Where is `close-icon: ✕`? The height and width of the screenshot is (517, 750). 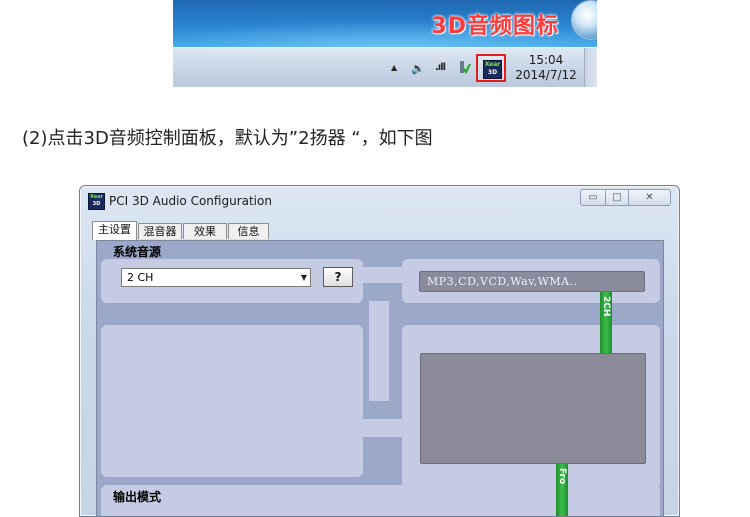 close-icon: ✕ is located at coordinates (649, 197).